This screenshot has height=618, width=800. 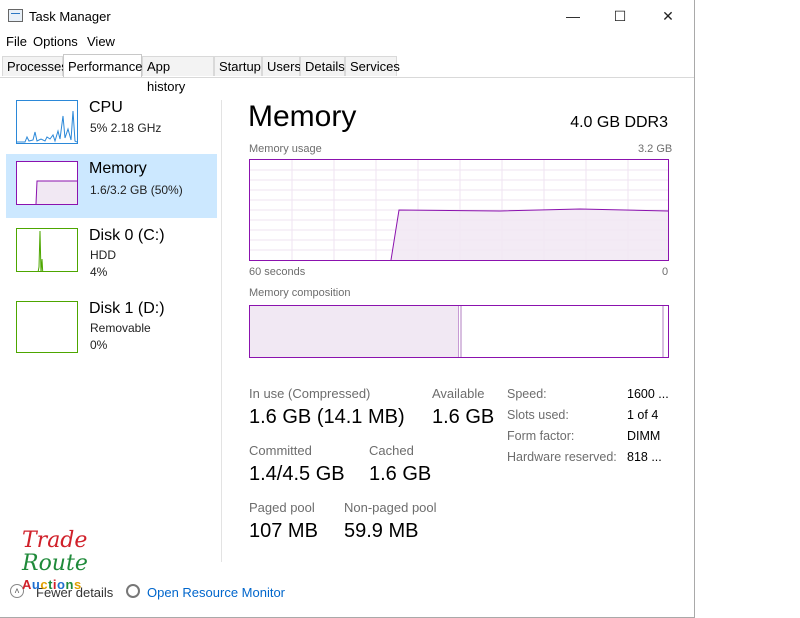 I want to click on logo-line-1: Trade, so click(x=55, y=540).